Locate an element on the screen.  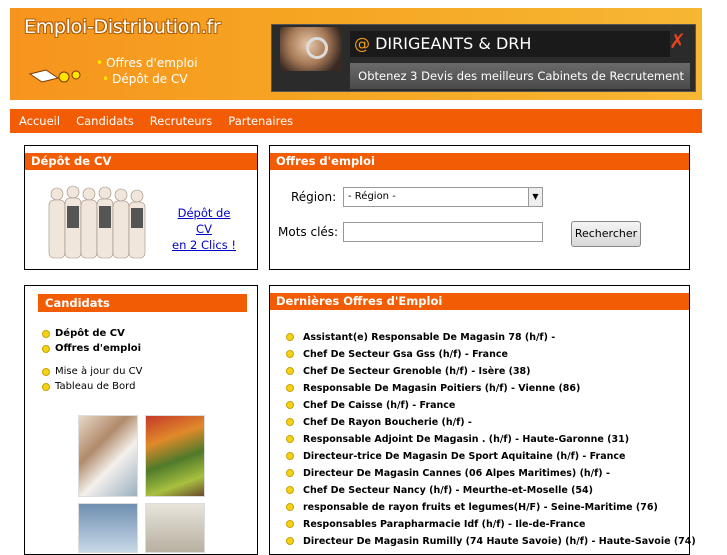
candidates-primary-list: Dépôt de CV Offres d'emploi is located at coordinates (90, 341).